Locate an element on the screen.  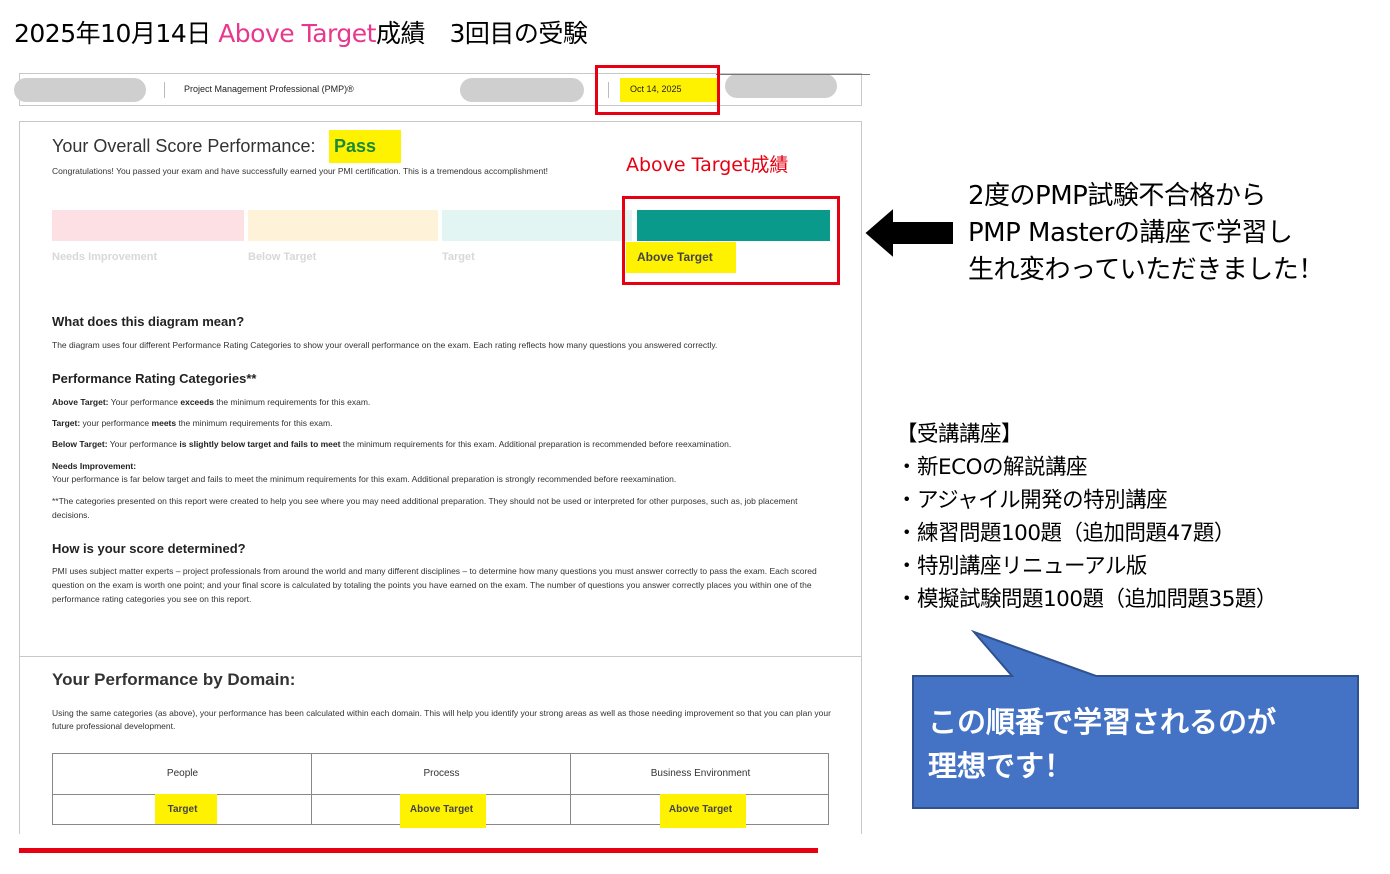
label-target: Target is located at coordinates (458, 257).